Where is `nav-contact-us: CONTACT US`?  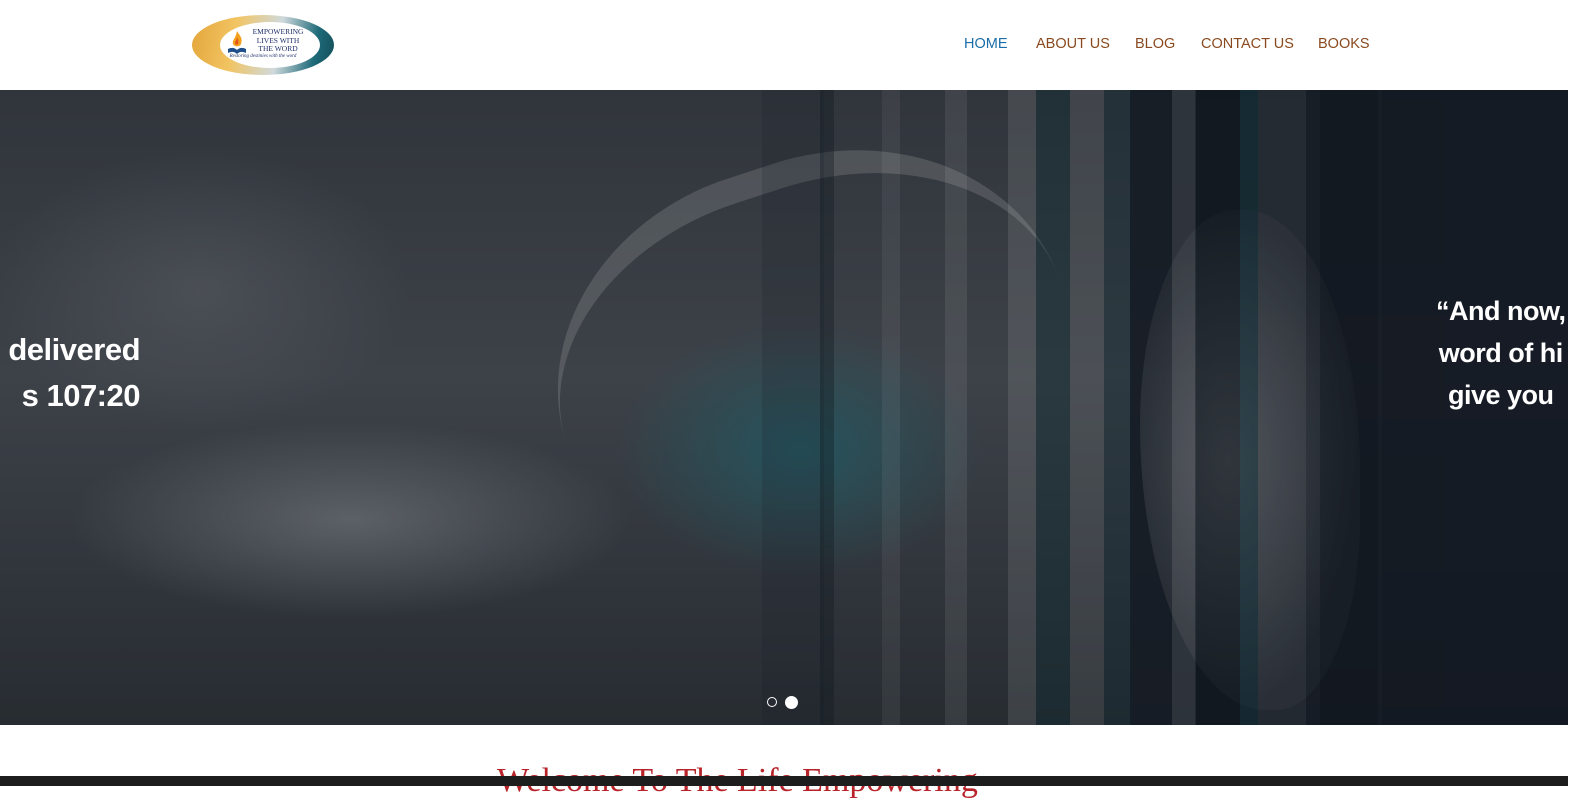
nav-contact-us: CONTACT US is located at coordinates (1247, 44).